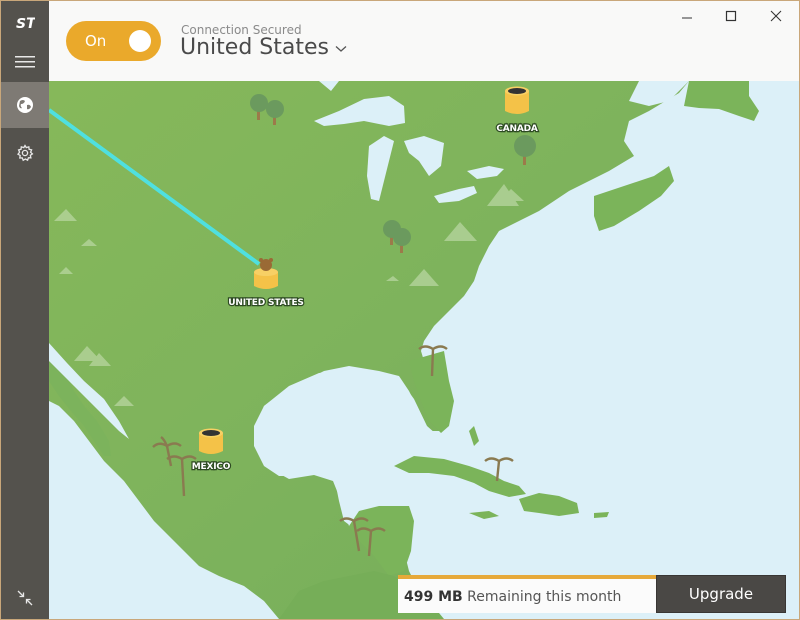 The image size is (800, 620). I want to click on collapse-arrows-icon, so click(25, 598).